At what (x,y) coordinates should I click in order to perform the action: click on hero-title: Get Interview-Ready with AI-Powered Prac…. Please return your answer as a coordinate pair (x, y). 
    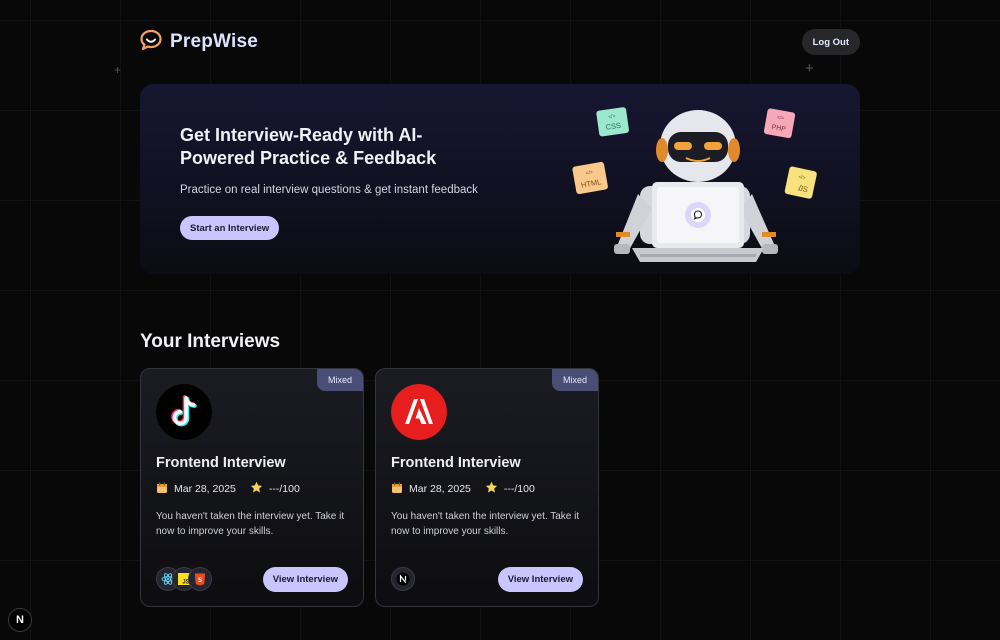
    Looking at the image, I should click on (308, 146).